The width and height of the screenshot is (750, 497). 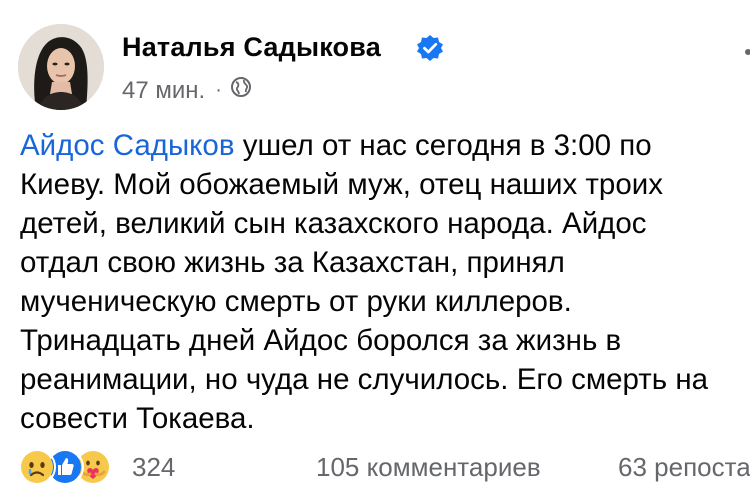 I want to click on verified-badge-icon, so click(x=430, y=48).